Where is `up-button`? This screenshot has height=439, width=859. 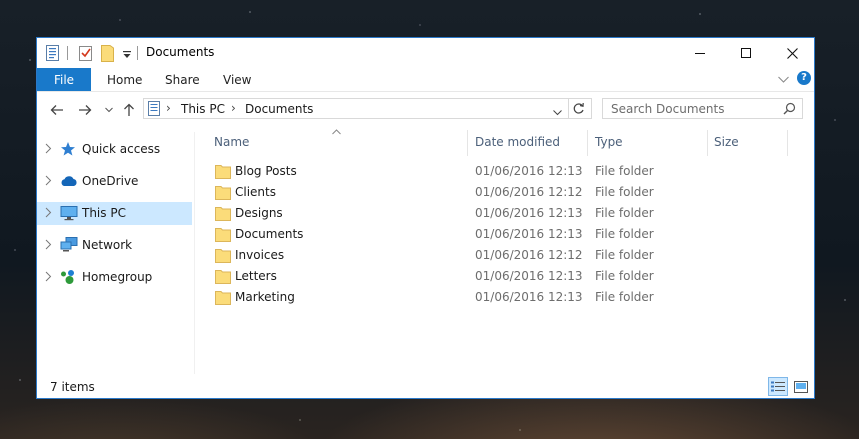 up-button is located at coordinates (129, 110).